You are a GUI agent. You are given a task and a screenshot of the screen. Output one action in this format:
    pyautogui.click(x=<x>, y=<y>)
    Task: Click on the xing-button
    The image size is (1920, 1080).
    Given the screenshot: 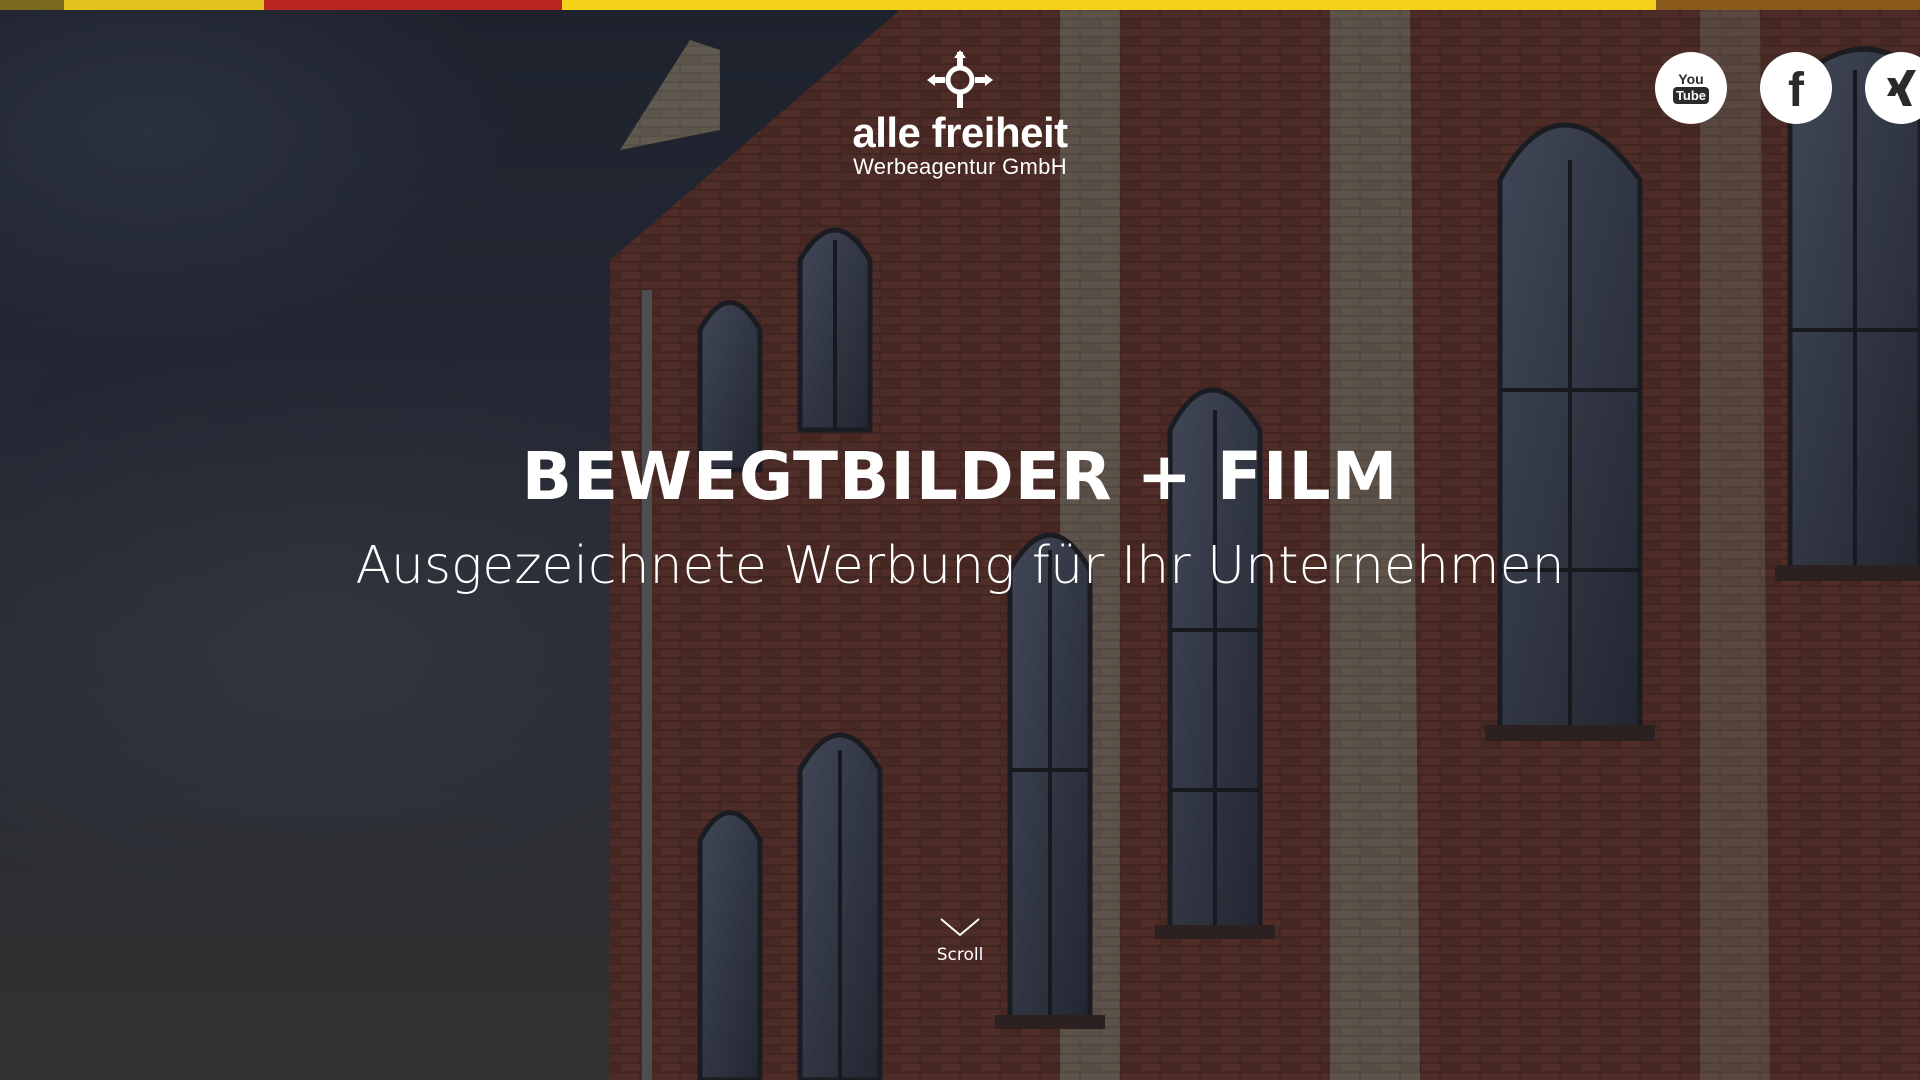 What is the action you would take?
    pyautogui.click(x=1892, y=88)
    